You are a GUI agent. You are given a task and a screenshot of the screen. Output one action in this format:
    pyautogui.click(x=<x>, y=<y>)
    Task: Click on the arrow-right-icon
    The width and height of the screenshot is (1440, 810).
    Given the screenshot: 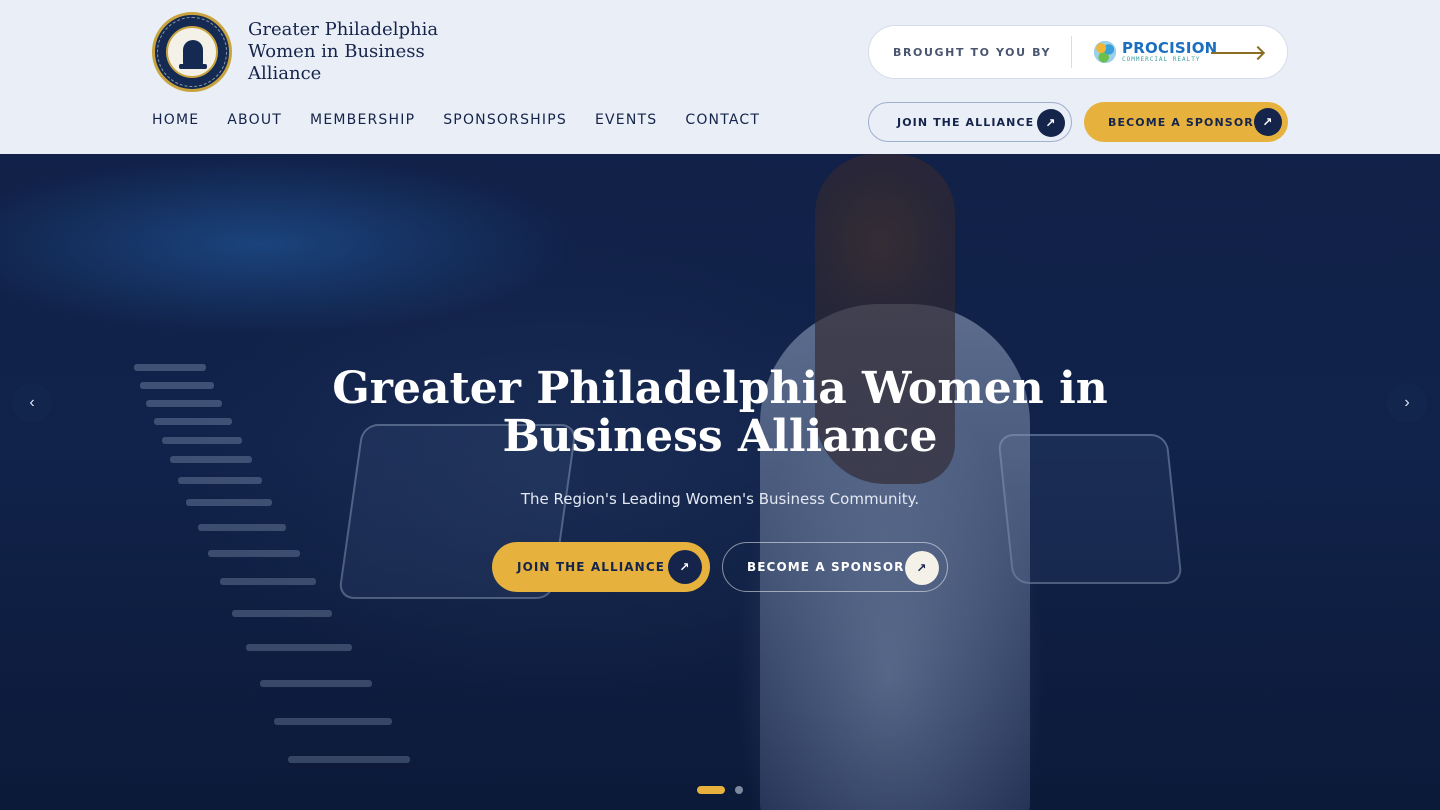 What is the action you would take?
    pyautogui.click(x=1237, y=53)
    